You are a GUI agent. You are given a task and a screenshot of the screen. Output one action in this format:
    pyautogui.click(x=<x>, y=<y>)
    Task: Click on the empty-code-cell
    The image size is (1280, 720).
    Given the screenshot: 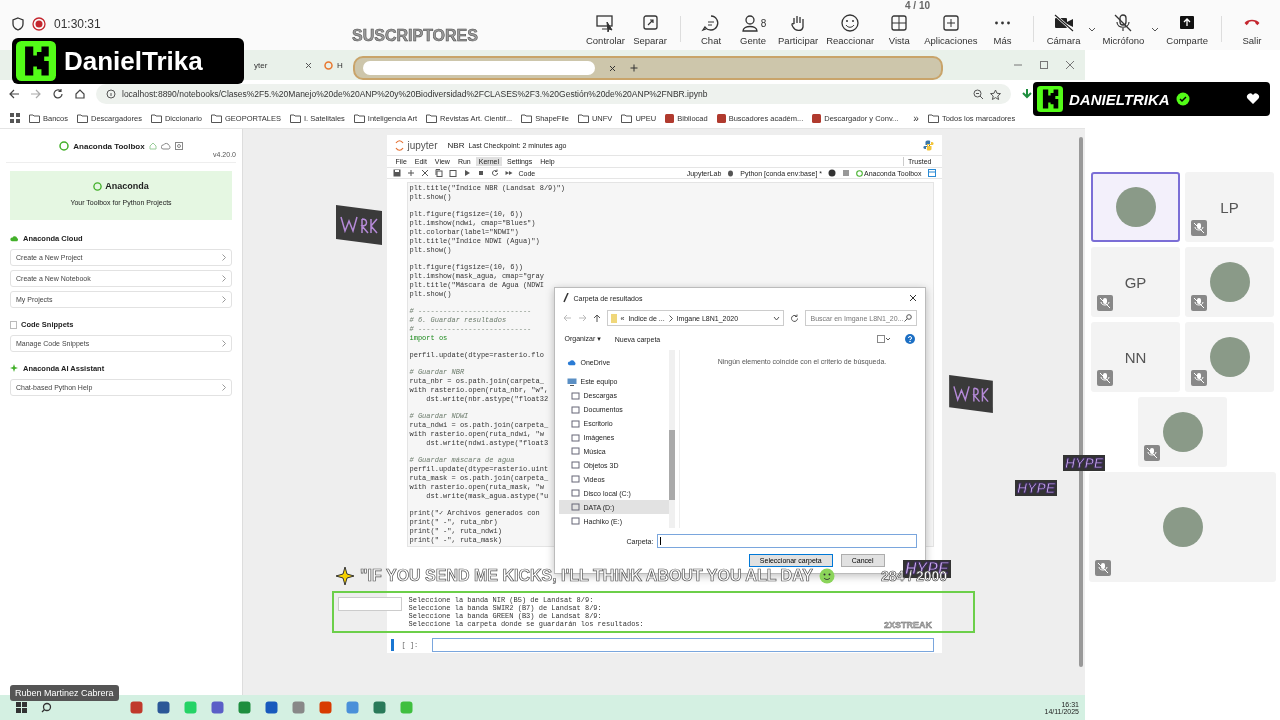 What is the action you would take?
    pyautogui.click(x=682, y=645)
    